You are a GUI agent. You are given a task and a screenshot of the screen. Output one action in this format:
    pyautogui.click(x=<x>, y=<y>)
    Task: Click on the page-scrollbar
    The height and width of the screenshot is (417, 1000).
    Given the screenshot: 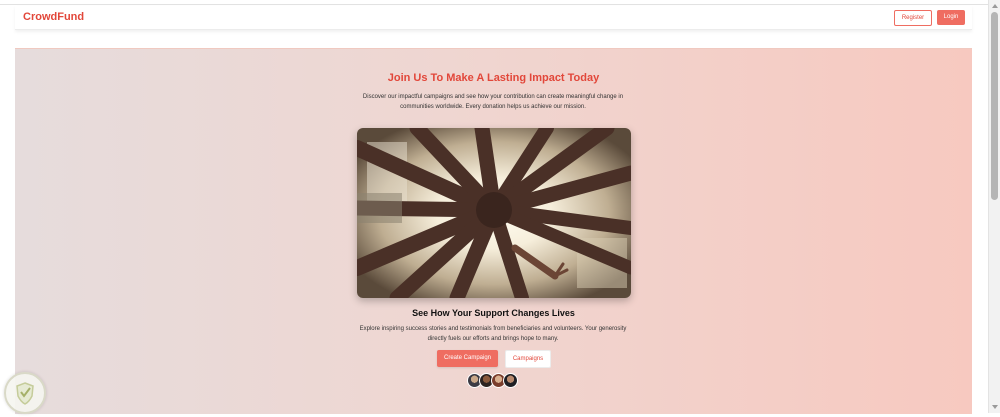 What is the action you would take?
    pyautogui.click(x=994, y=206)
    